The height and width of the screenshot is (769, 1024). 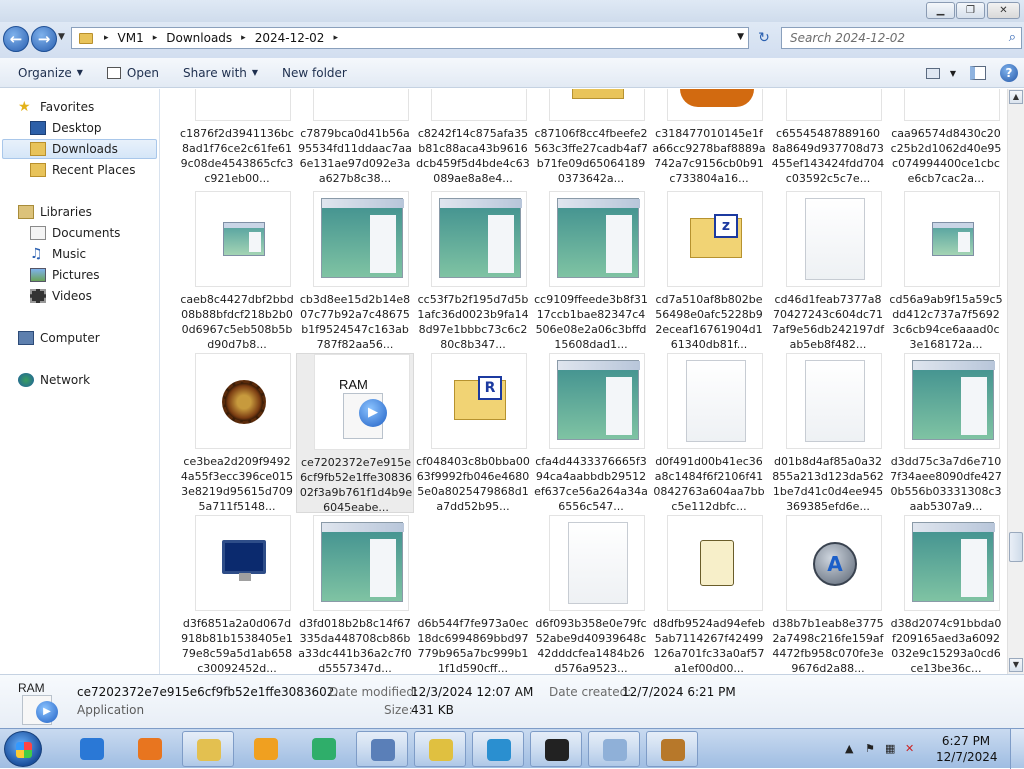 What do you see at coordinates (970, 10) in the screenshot?
I see `maximize-button: ❐` at bounding box center [970, 10].